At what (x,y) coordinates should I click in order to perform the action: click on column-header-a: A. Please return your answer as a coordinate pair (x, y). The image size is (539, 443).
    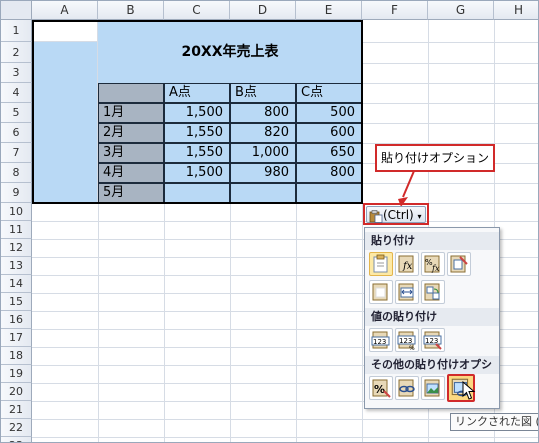
    Looking at the image, I should click on (65, 10).